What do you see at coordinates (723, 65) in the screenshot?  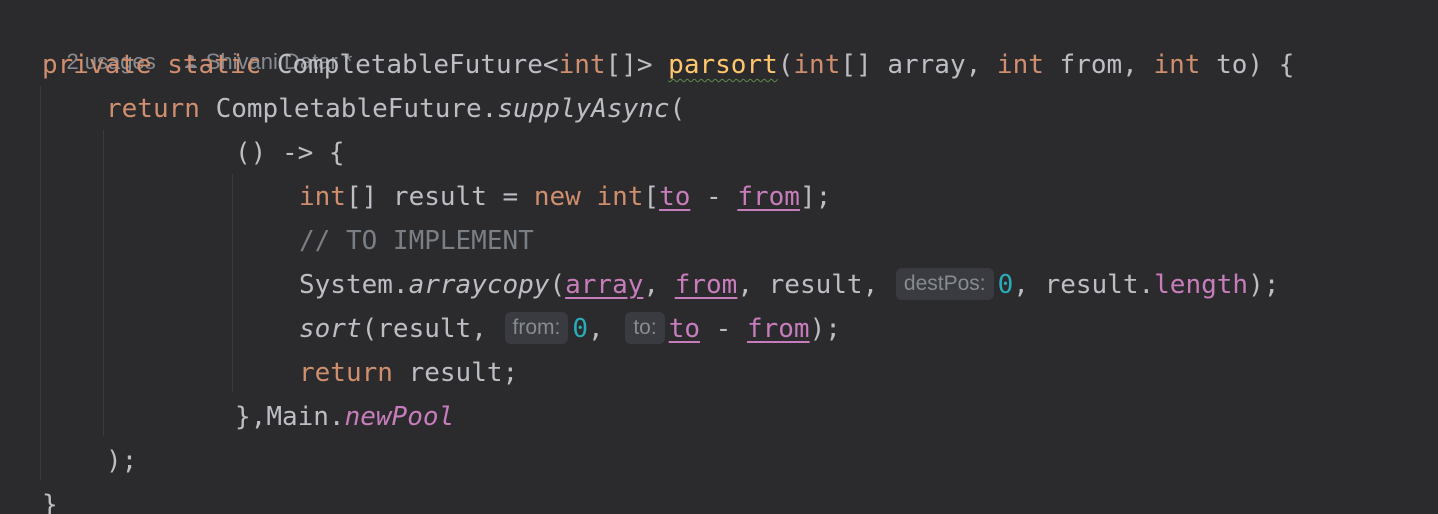 I see `method-declaration: parsort` at bounding box center [723, 65].